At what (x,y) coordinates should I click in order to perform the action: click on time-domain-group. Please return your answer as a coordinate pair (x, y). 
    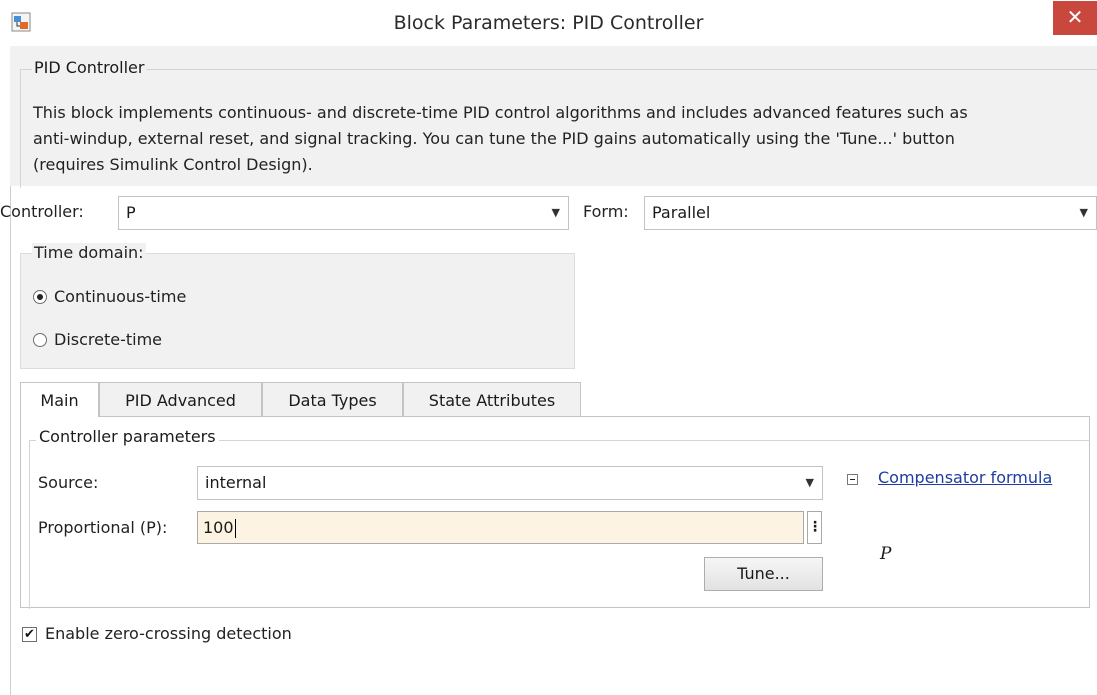
    Looking at the image, I should click on (297, 311).